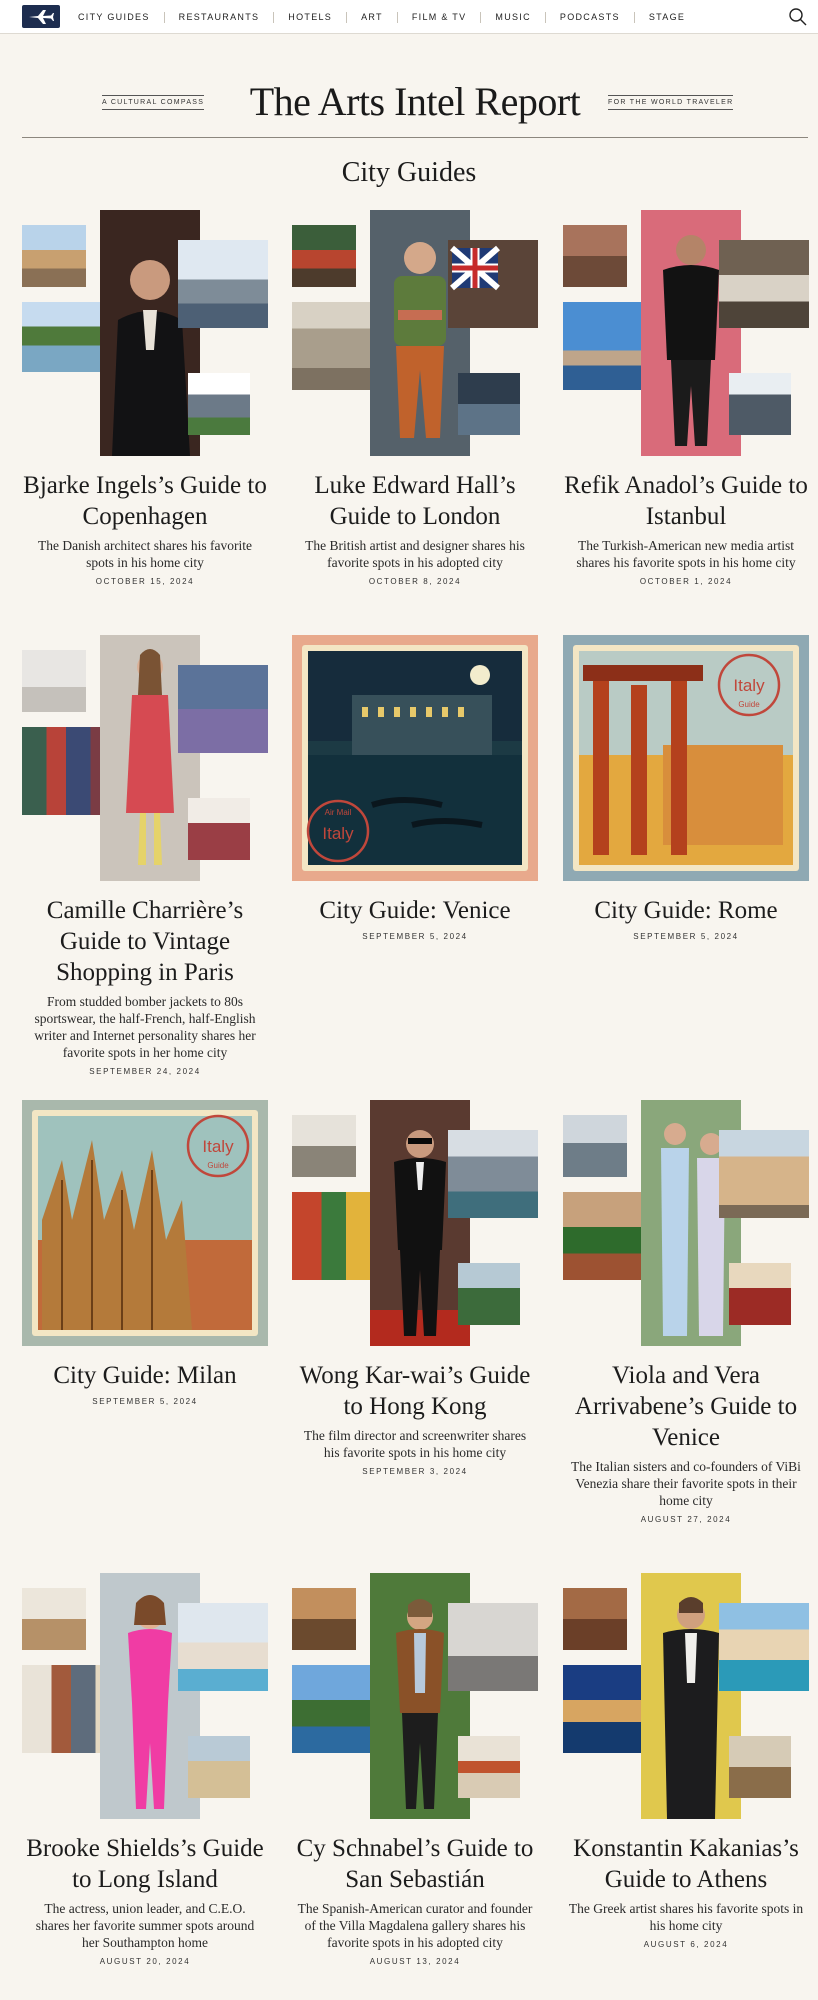 This screenshot has width=818, height=2000. I want to click on card-title: Bjarke Ingels’s Guide to Copenhagen, so click(145, 501).